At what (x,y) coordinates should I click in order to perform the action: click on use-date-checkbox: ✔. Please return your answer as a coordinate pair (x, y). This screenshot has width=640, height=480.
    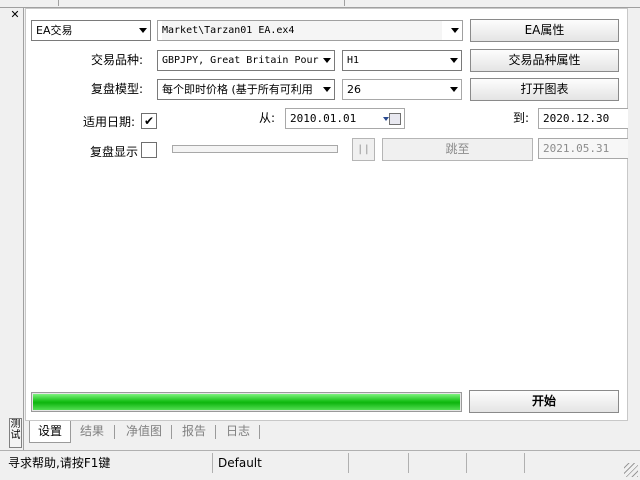
    Looking at the image, I should click on (149, 121).